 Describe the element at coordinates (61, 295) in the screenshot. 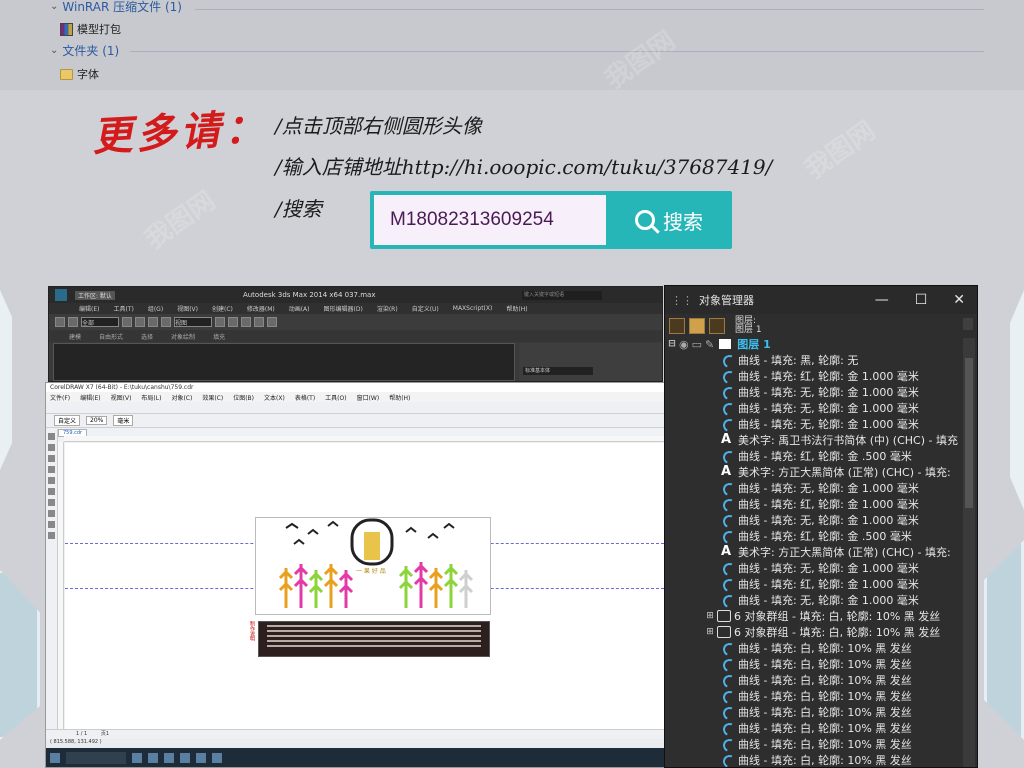

I see `app-logo-icon` at that location.